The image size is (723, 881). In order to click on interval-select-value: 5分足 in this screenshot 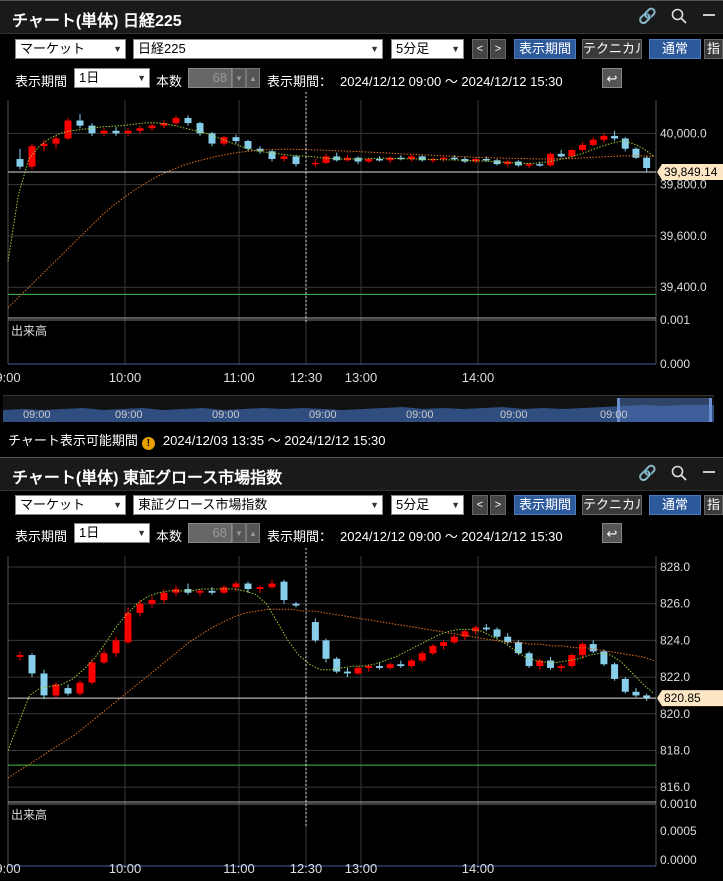, I will do `click(413, 504)`.